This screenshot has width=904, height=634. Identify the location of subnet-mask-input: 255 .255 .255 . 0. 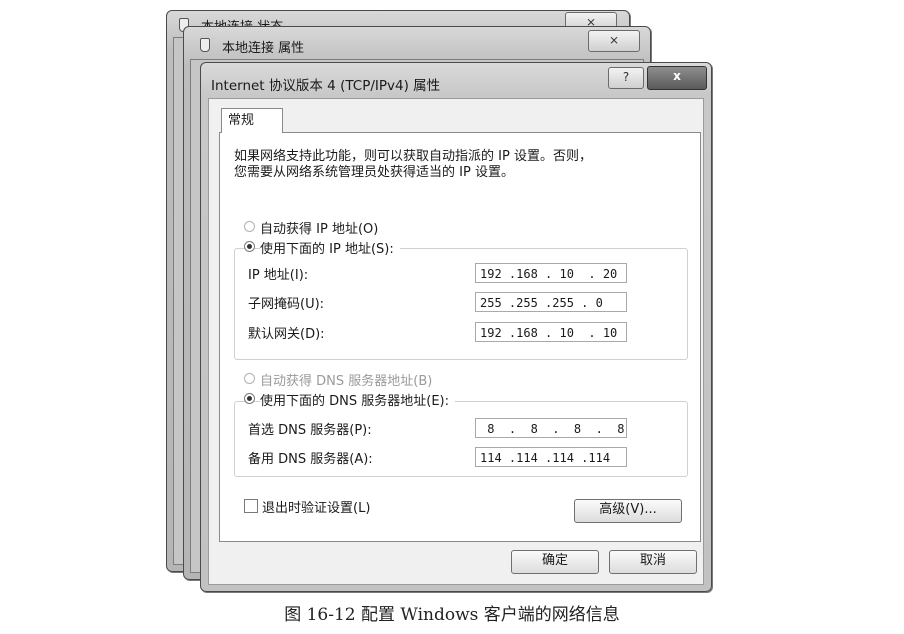
(551, 302).